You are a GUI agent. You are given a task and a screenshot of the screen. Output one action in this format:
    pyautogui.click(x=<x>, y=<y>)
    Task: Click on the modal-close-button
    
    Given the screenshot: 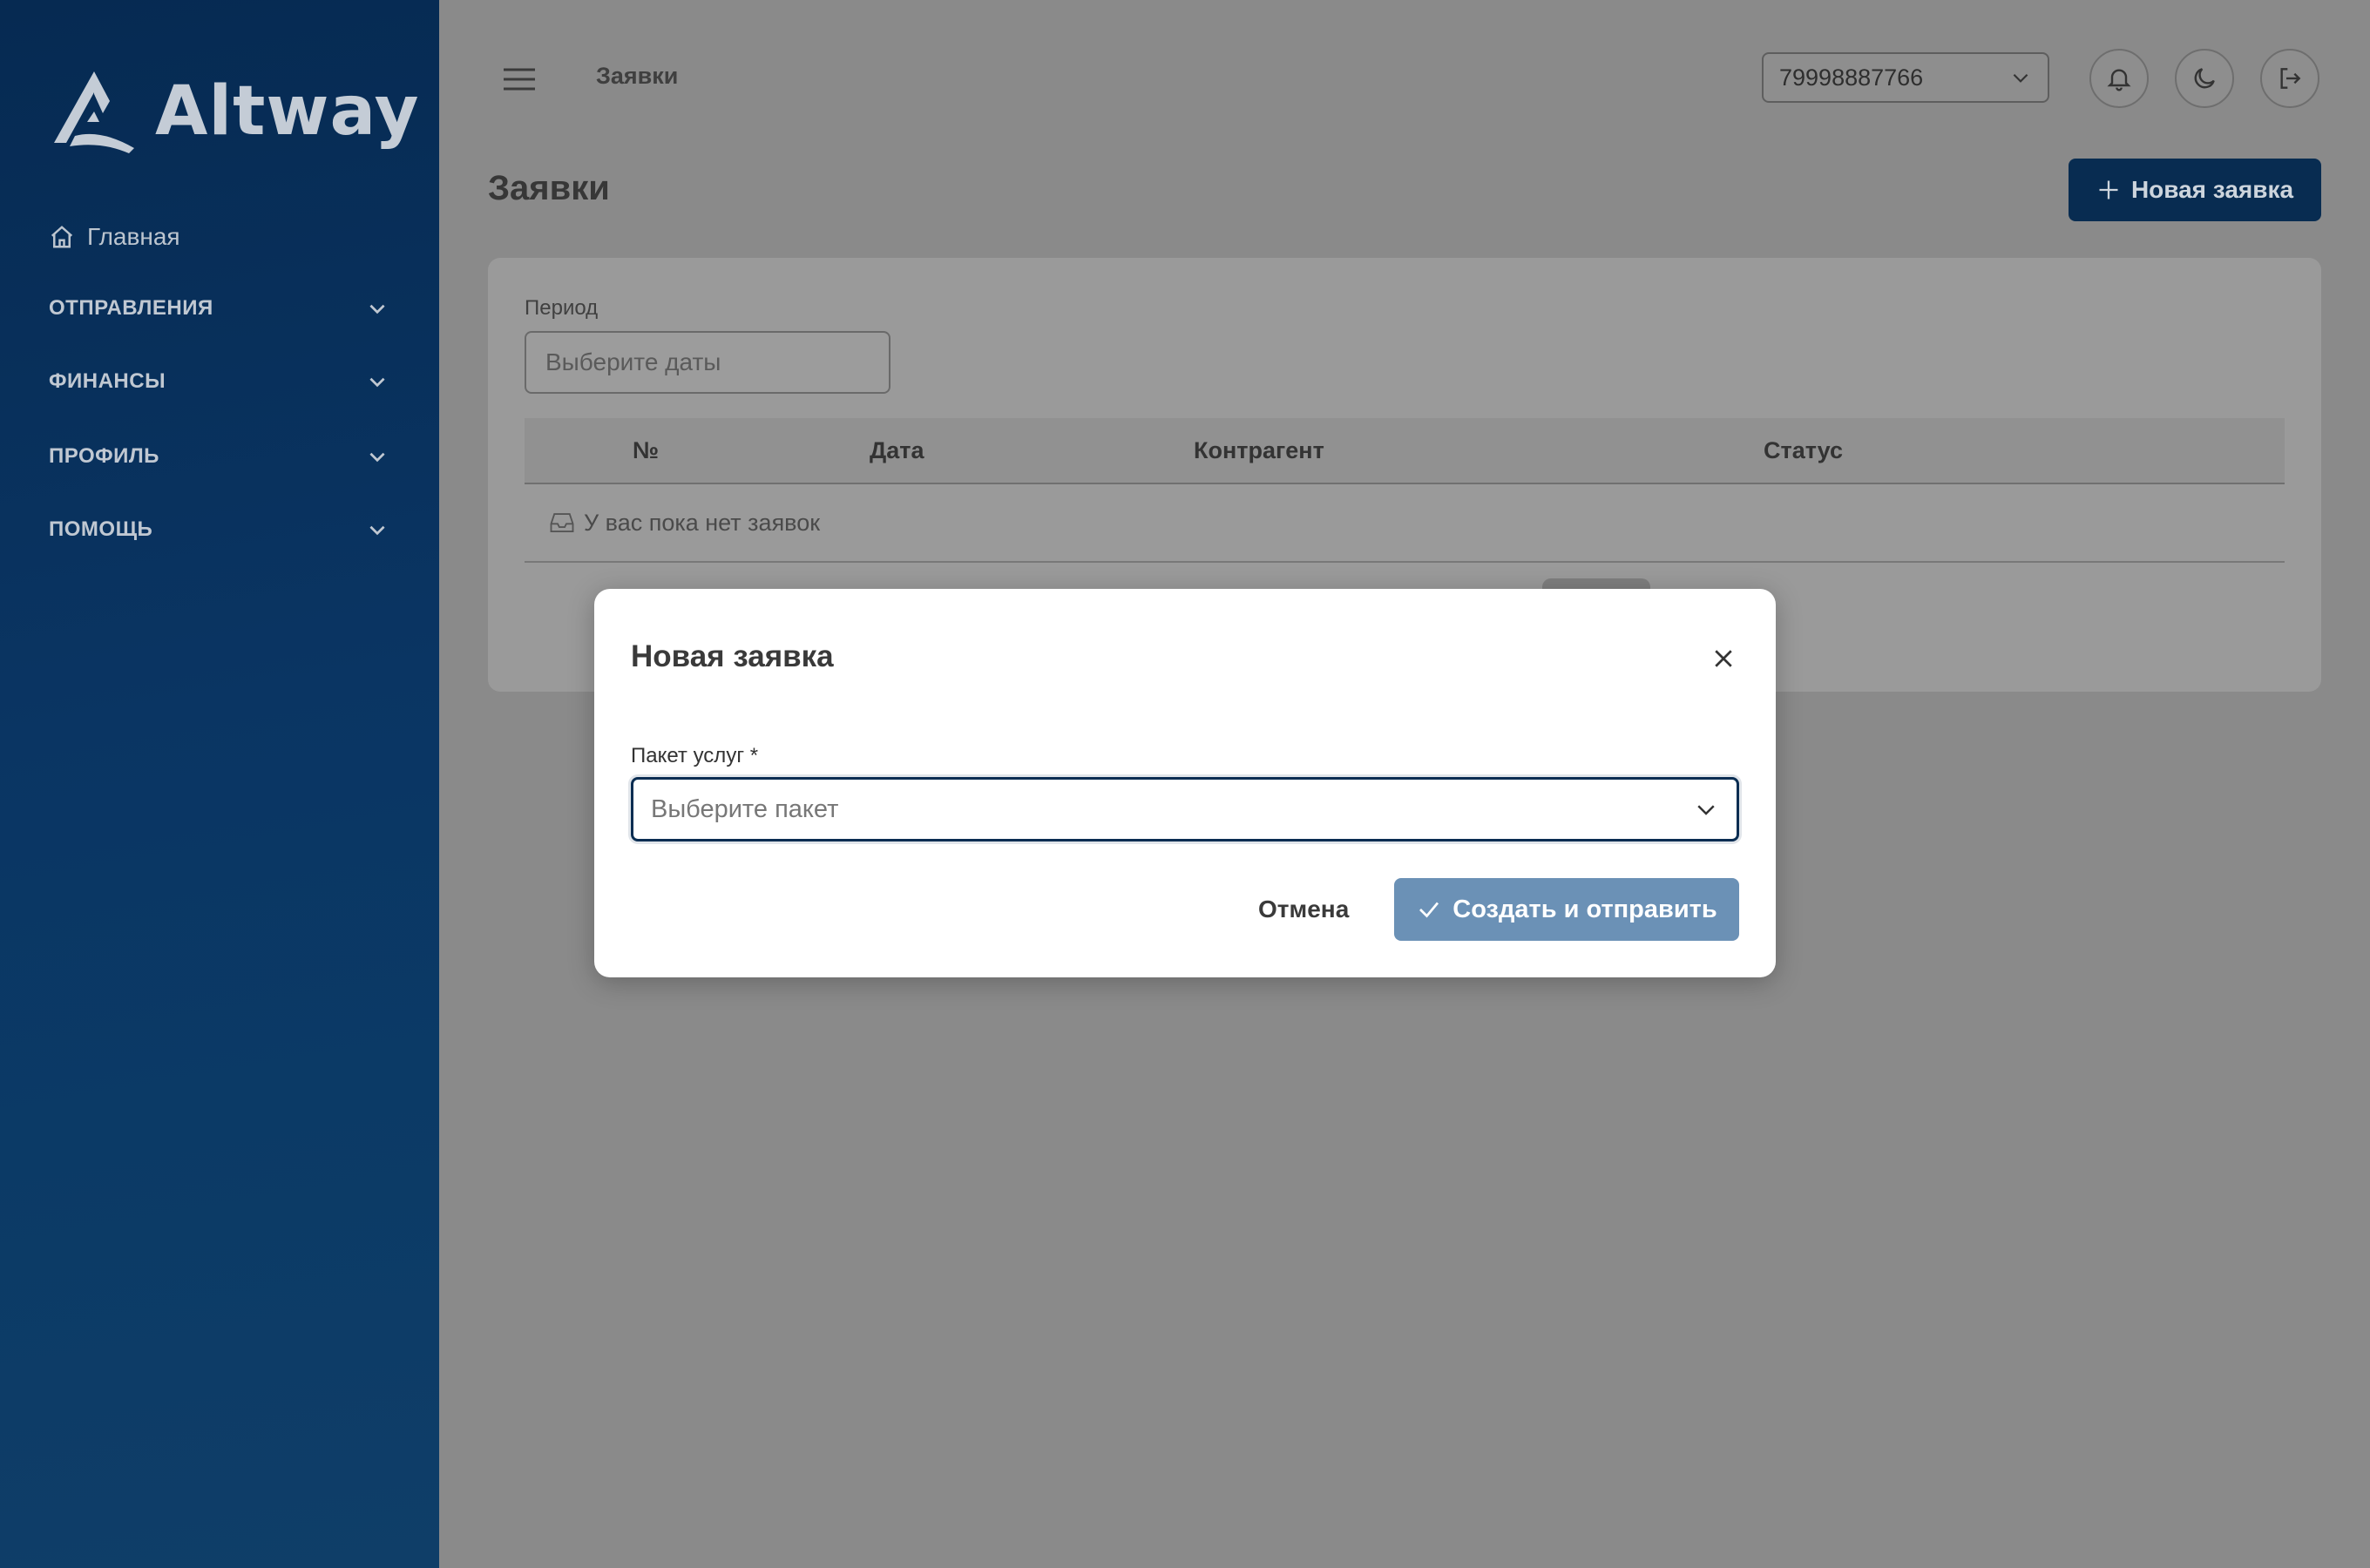 What is the action you would take?
    pyautogui.click(x=1723, y=658)
    